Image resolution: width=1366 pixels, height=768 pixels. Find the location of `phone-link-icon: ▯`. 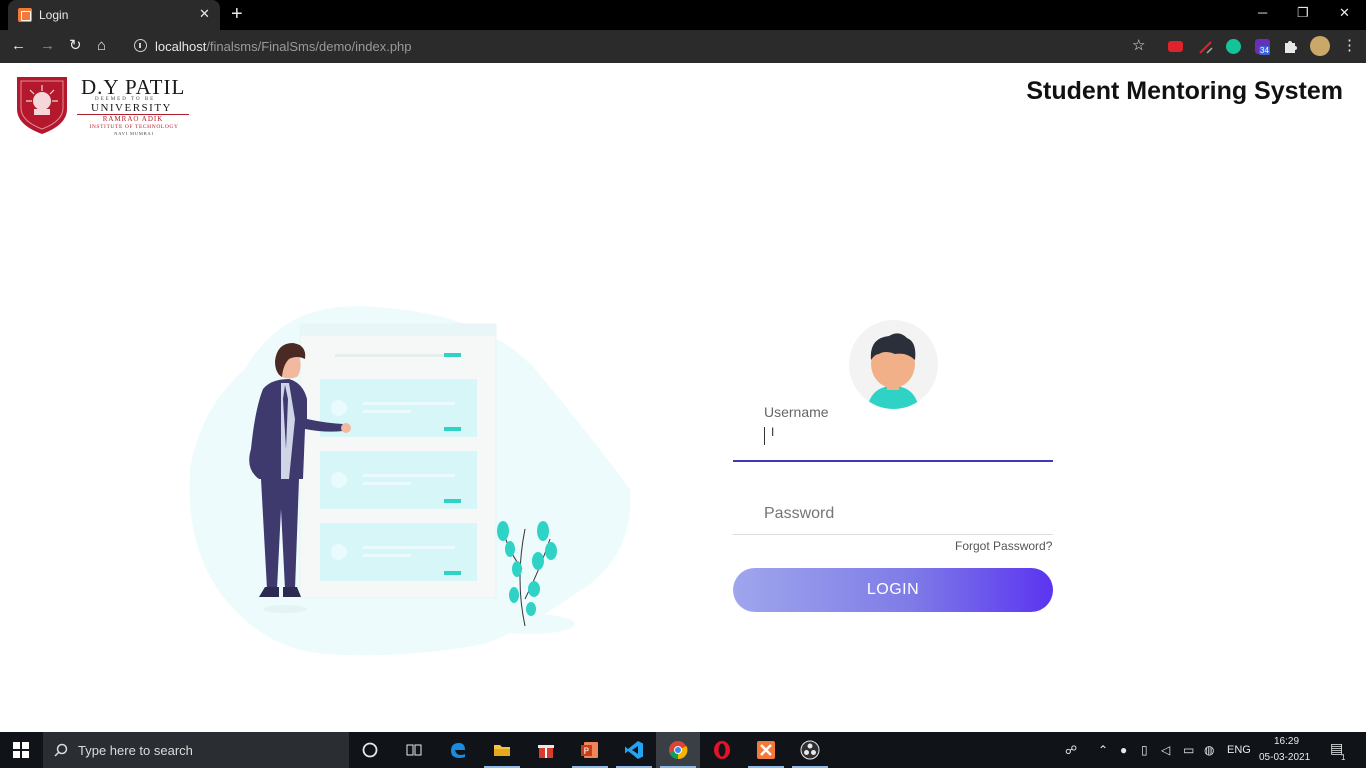

phone-link-icon: ▯ is located at coordinates (1144, 750).